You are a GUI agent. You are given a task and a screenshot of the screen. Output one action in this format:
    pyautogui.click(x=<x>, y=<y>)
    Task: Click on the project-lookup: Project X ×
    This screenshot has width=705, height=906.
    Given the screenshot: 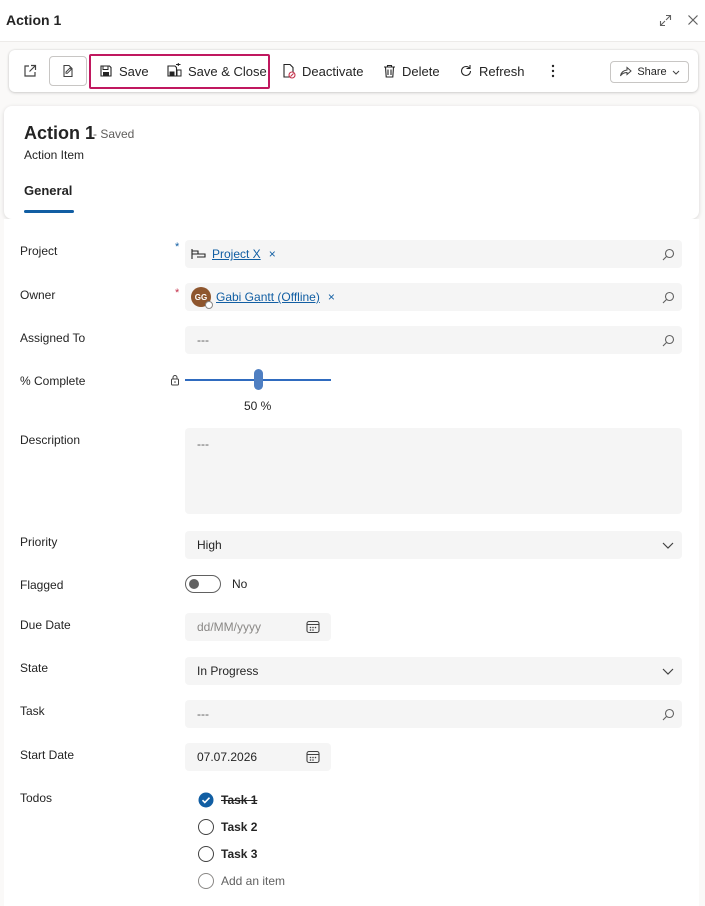 What is the action you would take?
    pyautogui.click(x=433, y=254)
    